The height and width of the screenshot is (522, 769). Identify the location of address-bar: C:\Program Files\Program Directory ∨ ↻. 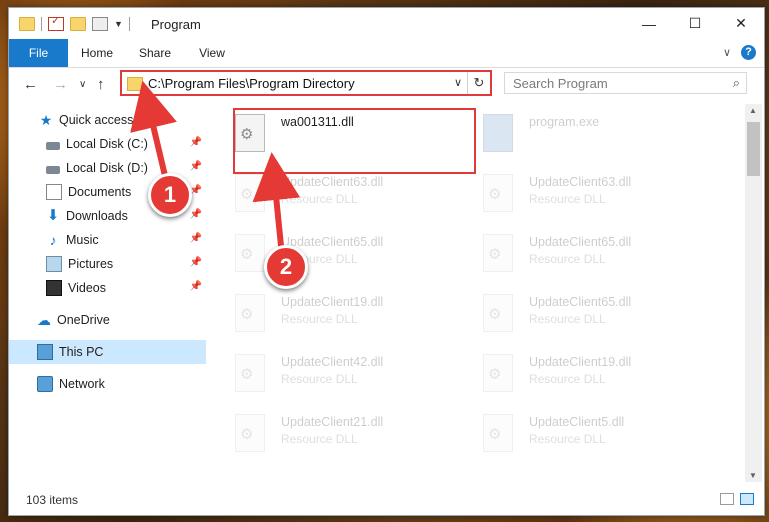
(306, 83).